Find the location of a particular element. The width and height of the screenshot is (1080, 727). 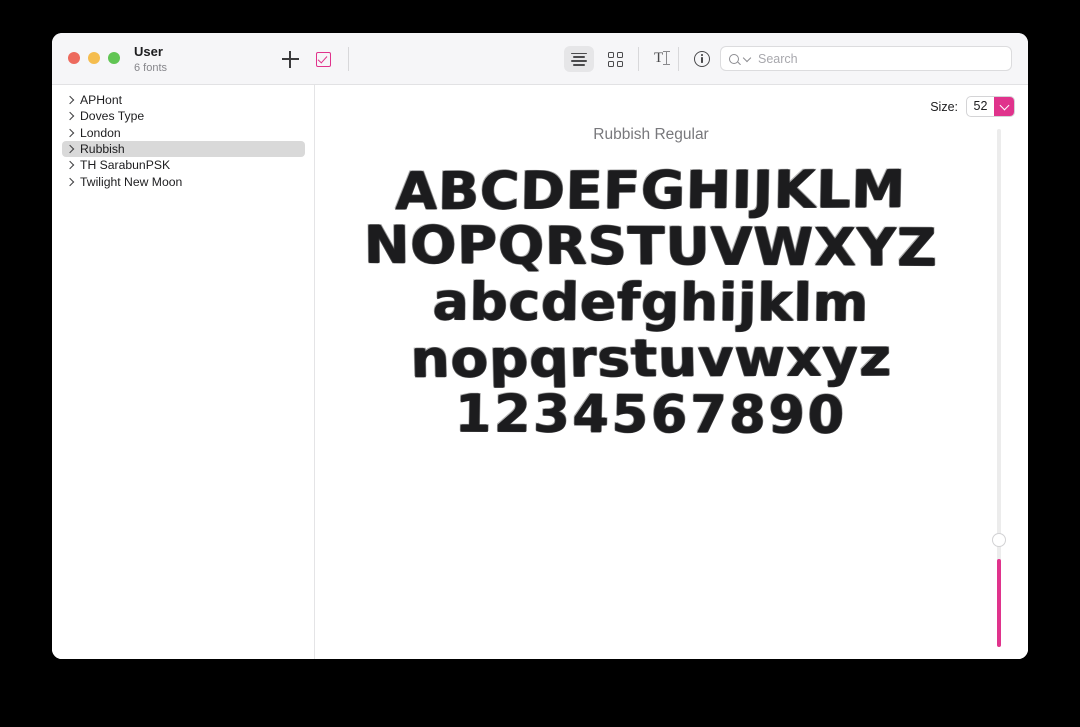

specimen-text: 1234567890 is located at coordinates (651, 415).